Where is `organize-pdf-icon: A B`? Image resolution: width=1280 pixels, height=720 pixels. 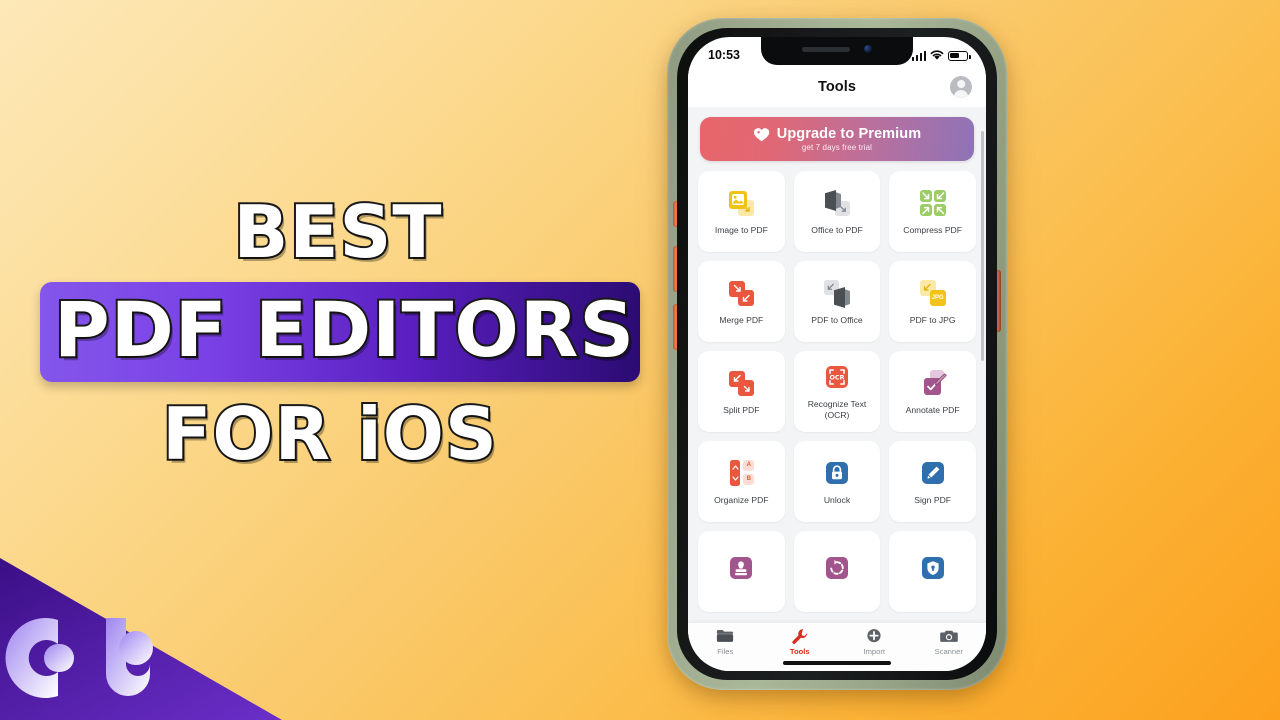 organize-pdf-icon: A B is located at coordinates (741, 473).